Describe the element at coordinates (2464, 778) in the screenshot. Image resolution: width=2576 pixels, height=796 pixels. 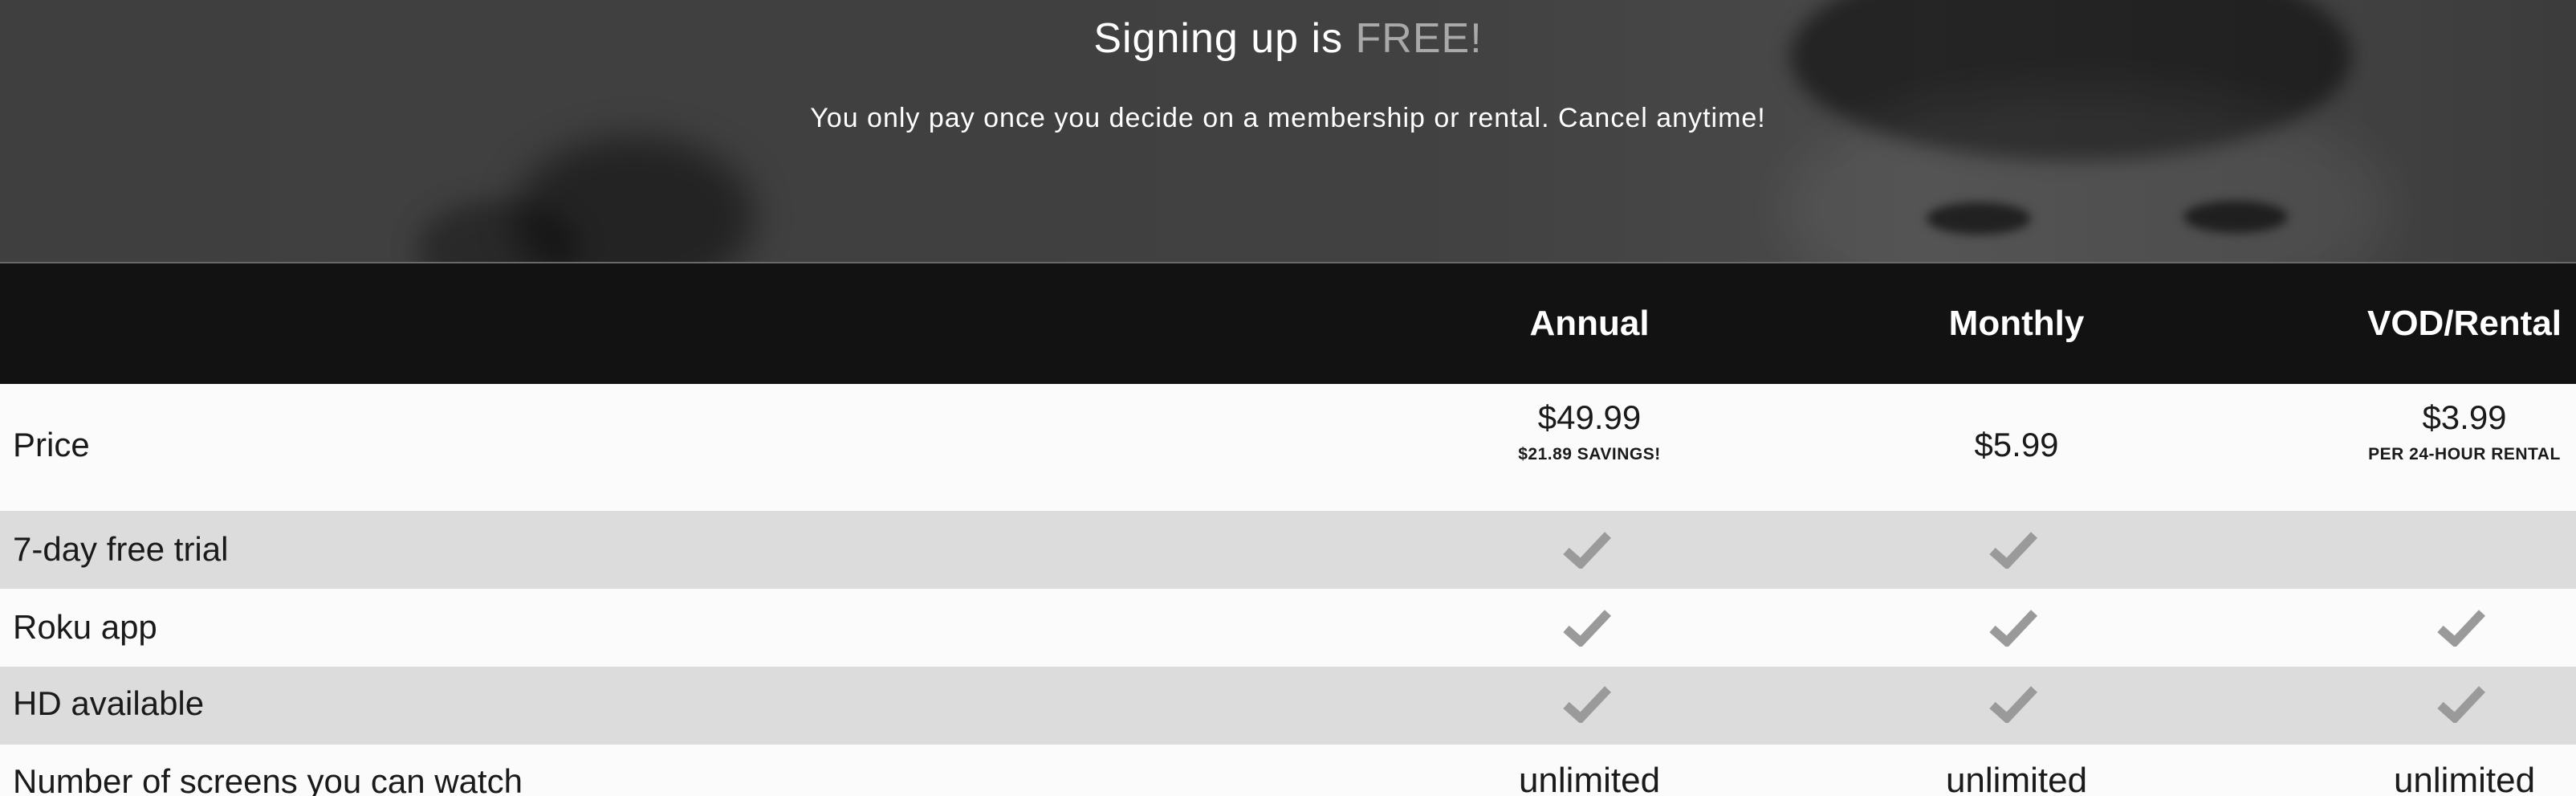
I see `screens-vod: unlimited` at that location.